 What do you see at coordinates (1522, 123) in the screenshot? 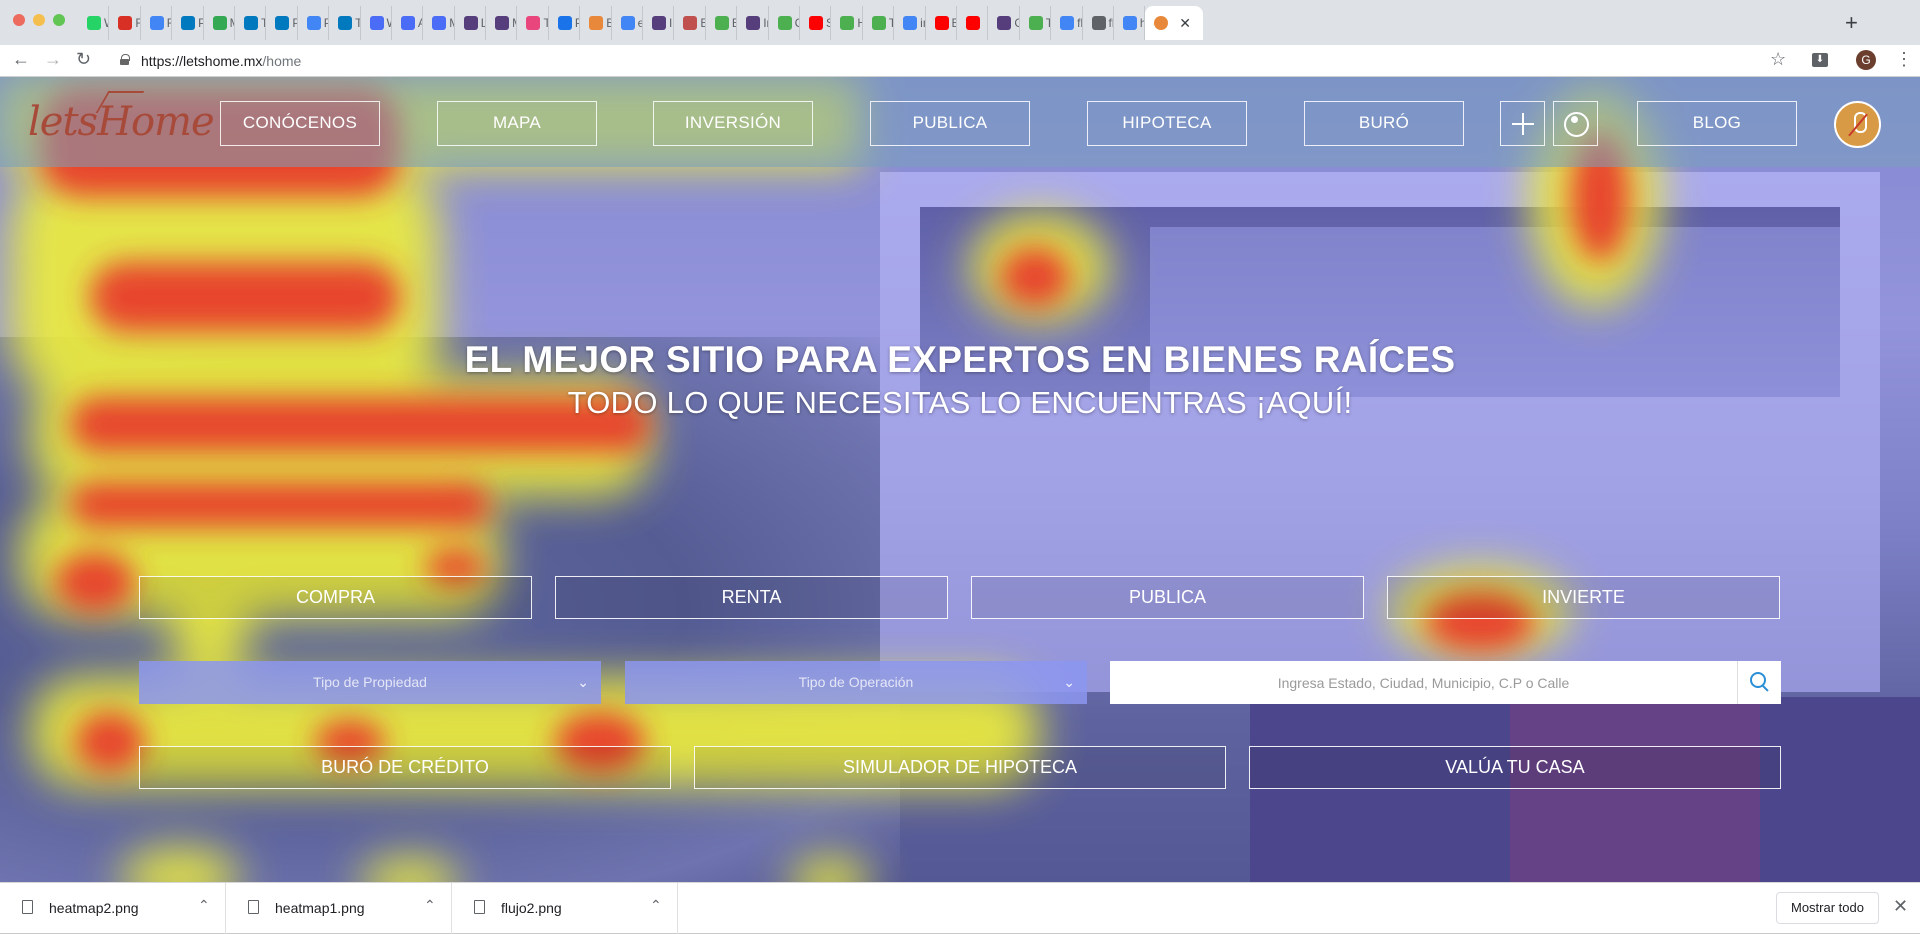
I see `add-plus-icon` at bounding box center [1522, 123].